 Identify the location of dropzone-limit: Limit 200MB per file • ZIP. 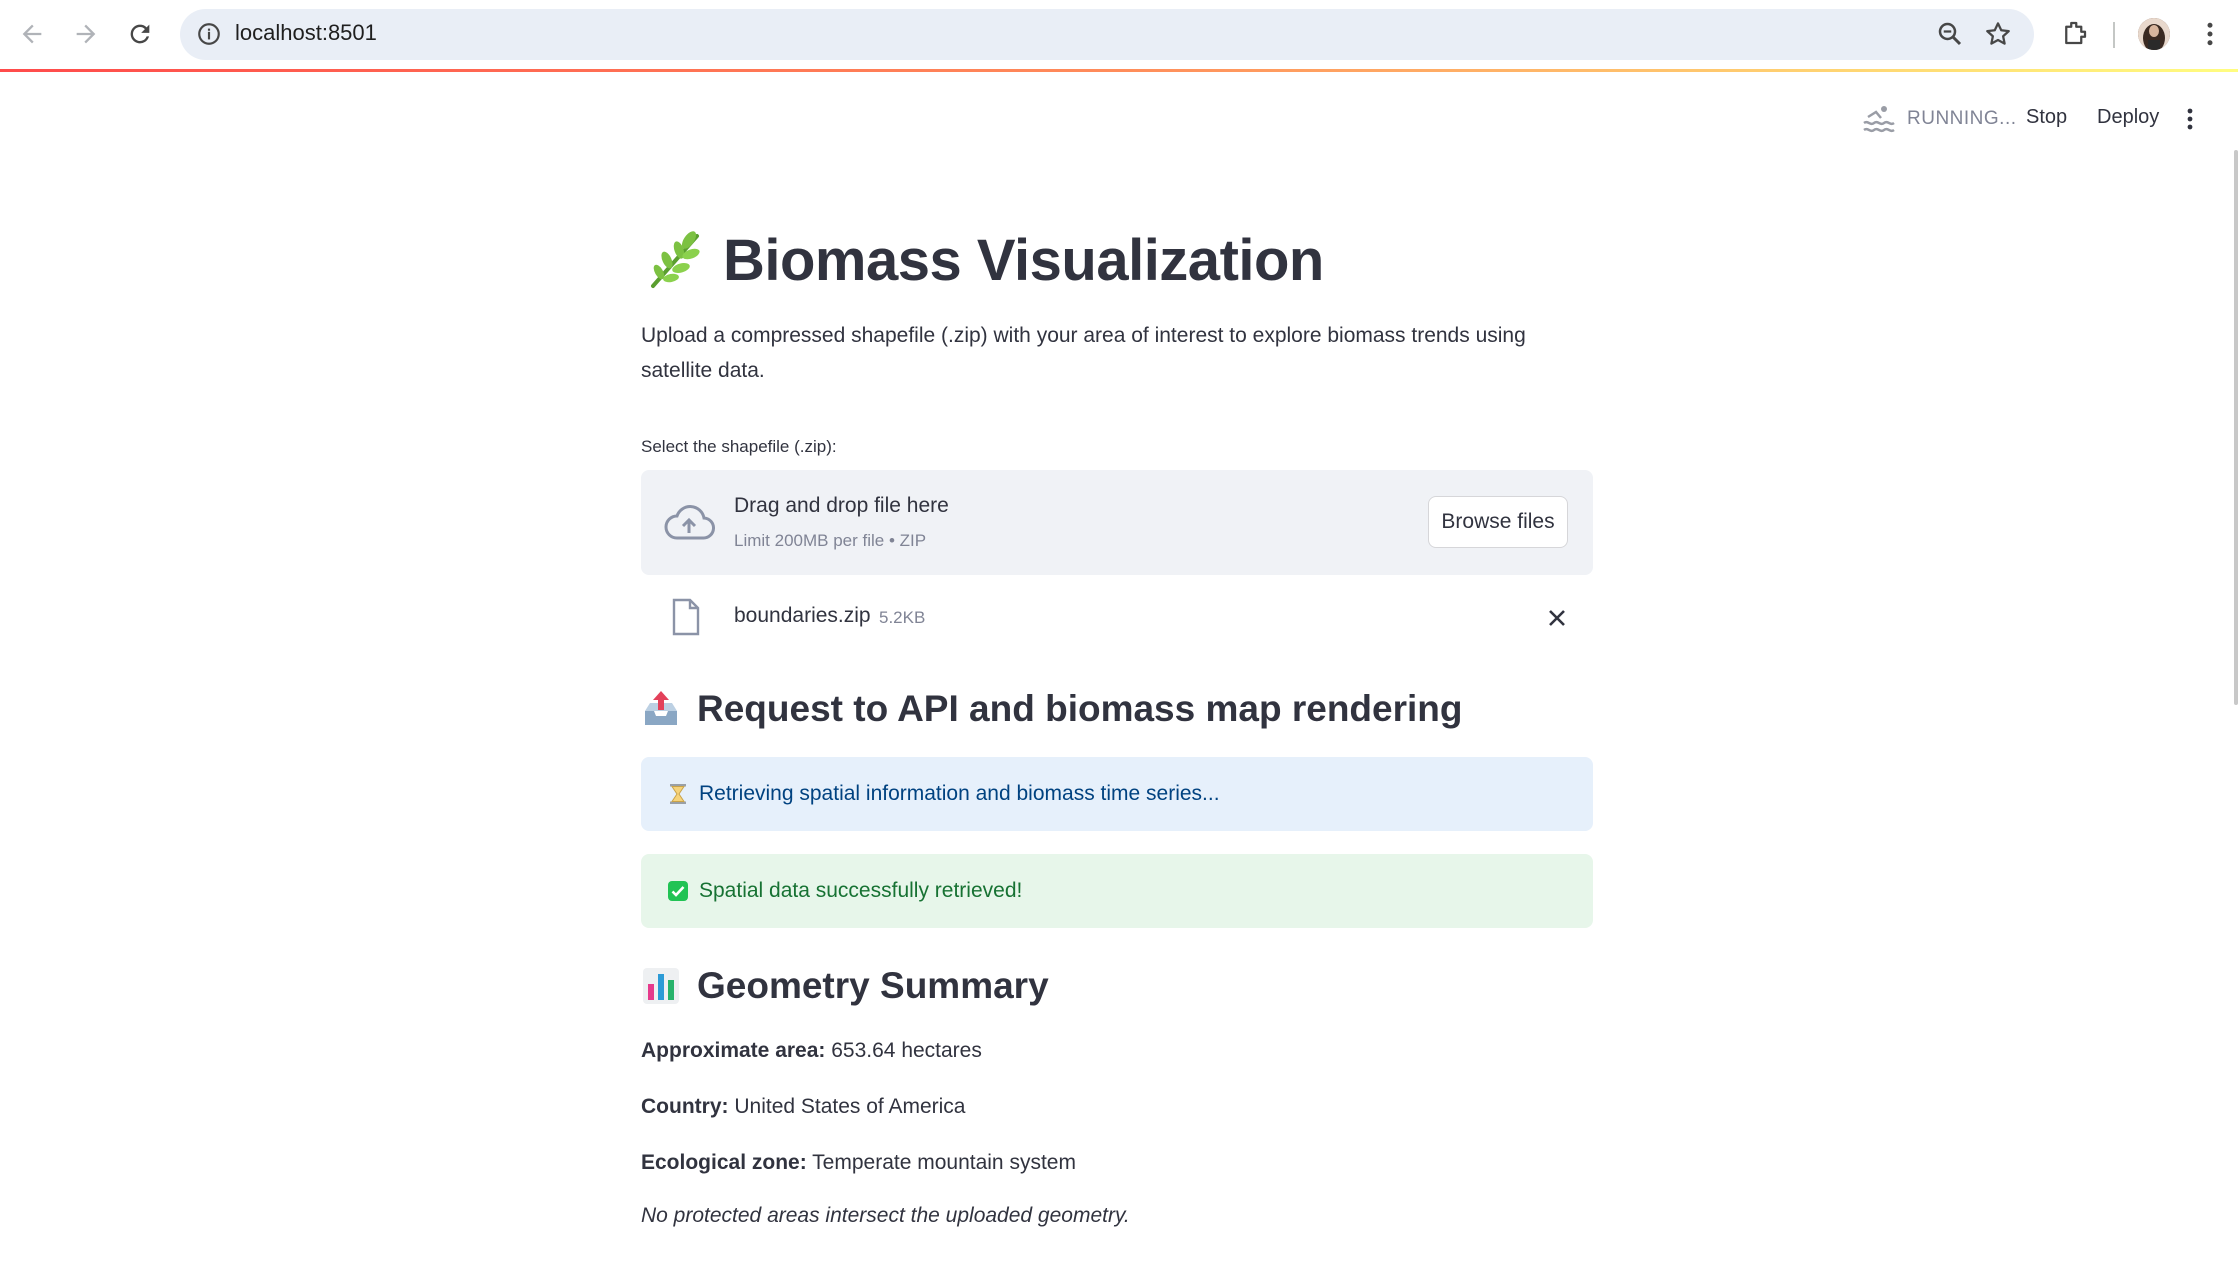
(830, 540).